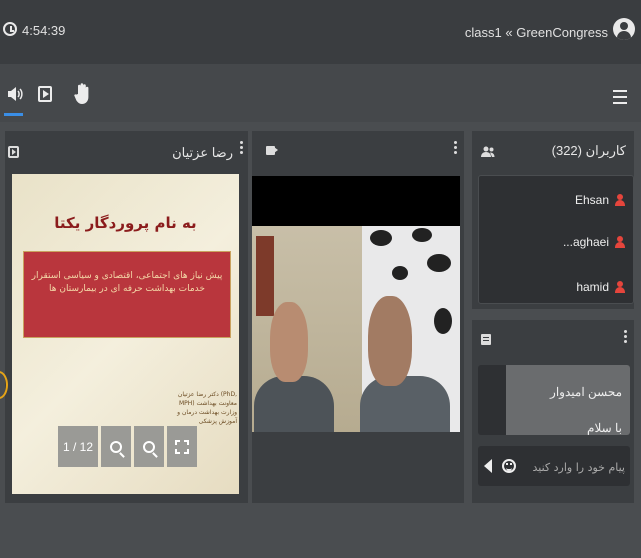 The image size is (641, 558). What do you see at coordinates (486, 339) in the screenshot?
I see `chat-icon` at bounding box center [486, 339].